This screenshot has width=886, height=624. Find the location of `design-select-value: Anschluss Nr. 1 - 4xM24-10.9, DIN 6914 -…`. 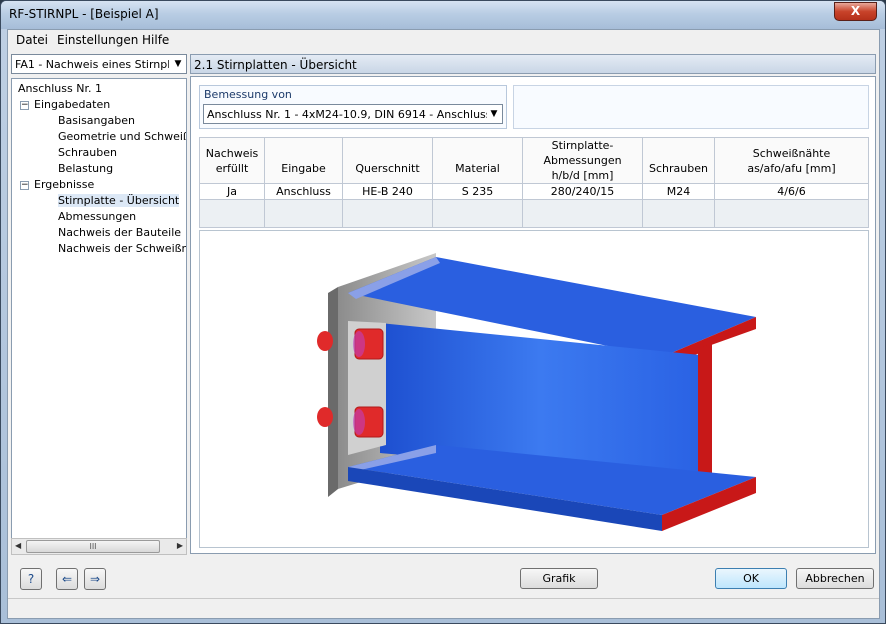

design-select-value: Anschluss Nr. 1 - 4xM24-10.9, DIN 6914 -… is located at coordinates (347, 114).